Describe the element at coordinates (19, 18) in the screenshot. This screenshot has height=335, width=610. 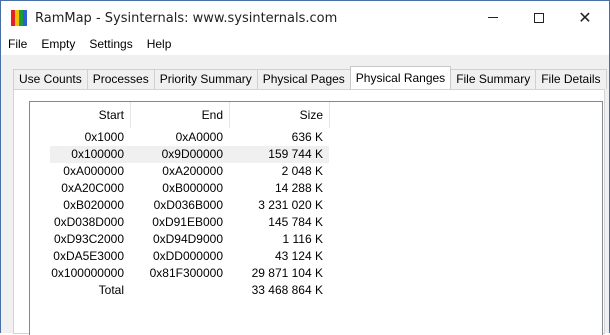
I see `rammap-app-icon` at that location.